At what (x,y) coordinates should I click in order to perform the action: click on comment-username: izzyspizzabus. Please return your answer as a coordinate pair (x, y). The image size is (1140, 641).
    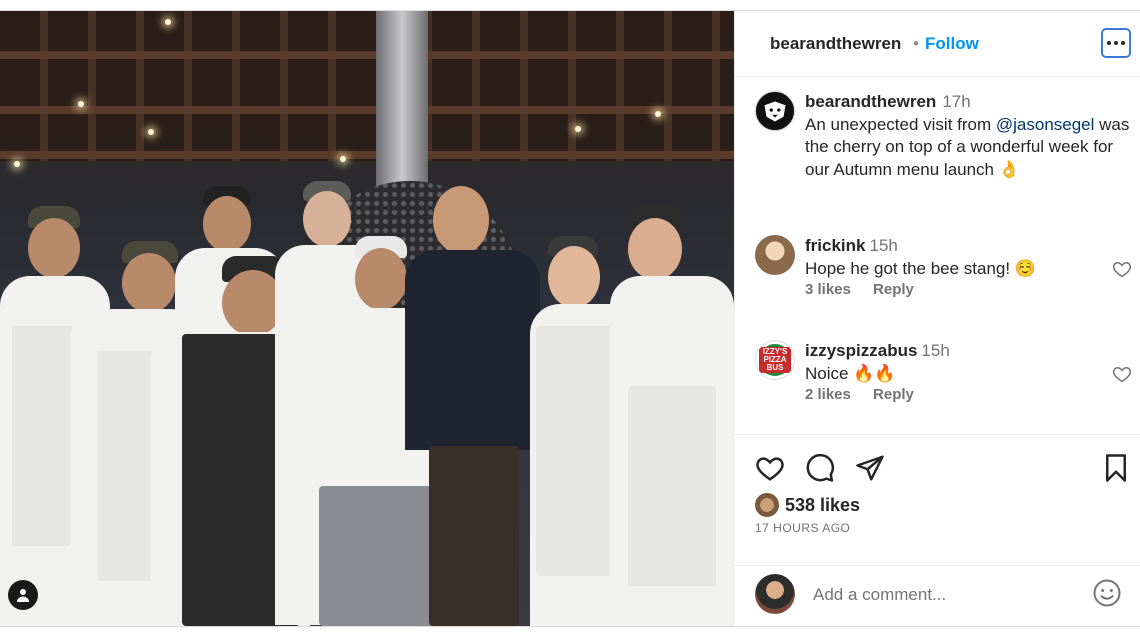
    Looking at the image, I should click on (861, 350).